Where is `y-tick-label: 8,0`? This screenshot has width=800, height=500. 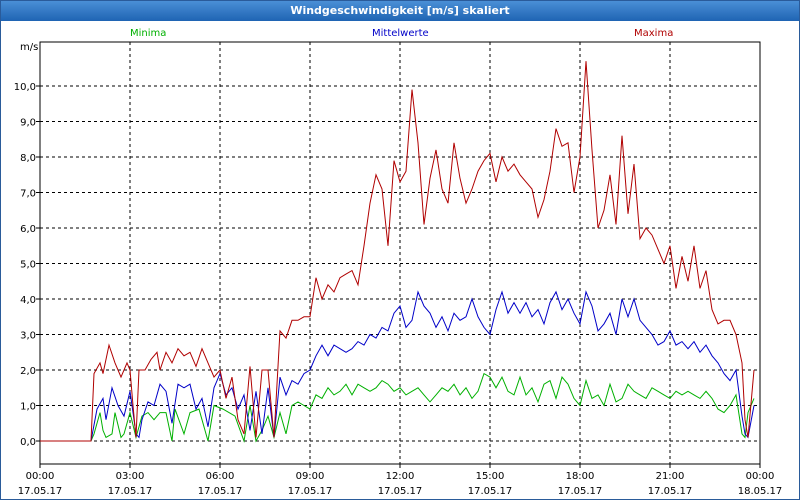 y-tick-label: 8,0 is located at coordinates (28, 158).